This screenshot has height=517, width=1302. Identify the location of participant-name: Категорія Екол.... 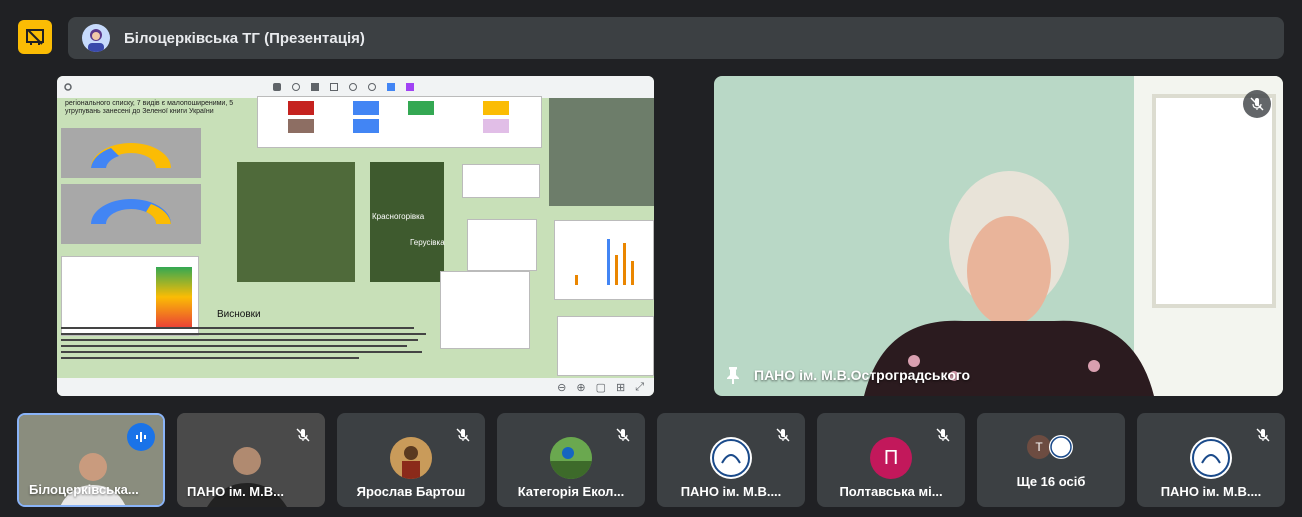
(571, 491).